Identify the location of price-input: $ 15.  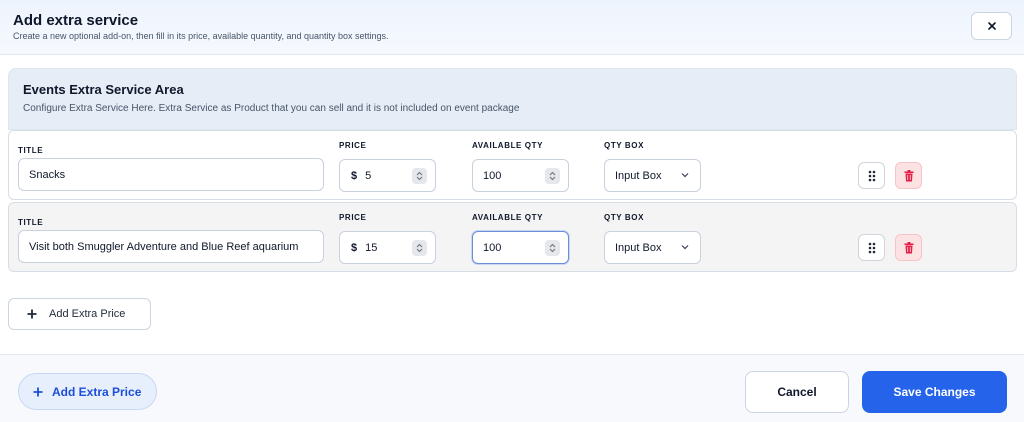
(387, 247).